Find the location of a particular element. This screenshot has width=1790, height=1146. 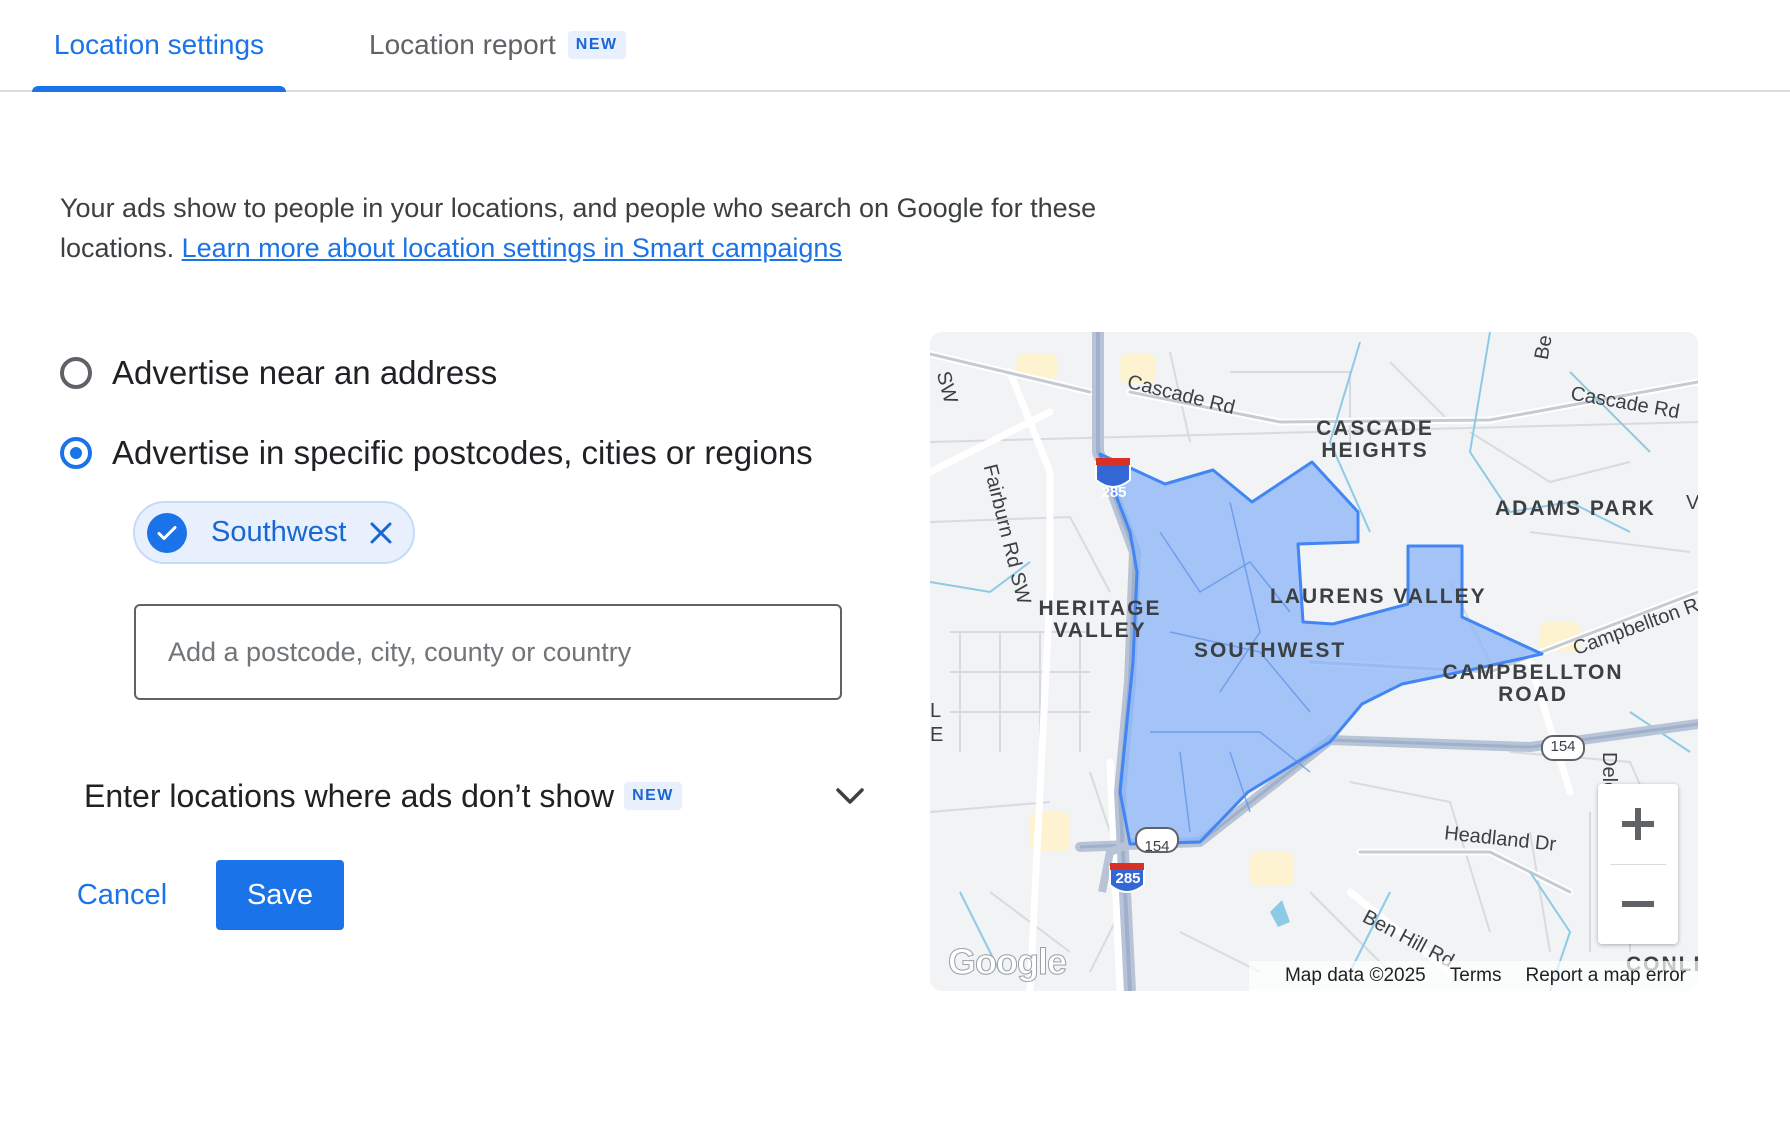

tab-location-settings: Location settings is located at coordinates (159, 46).